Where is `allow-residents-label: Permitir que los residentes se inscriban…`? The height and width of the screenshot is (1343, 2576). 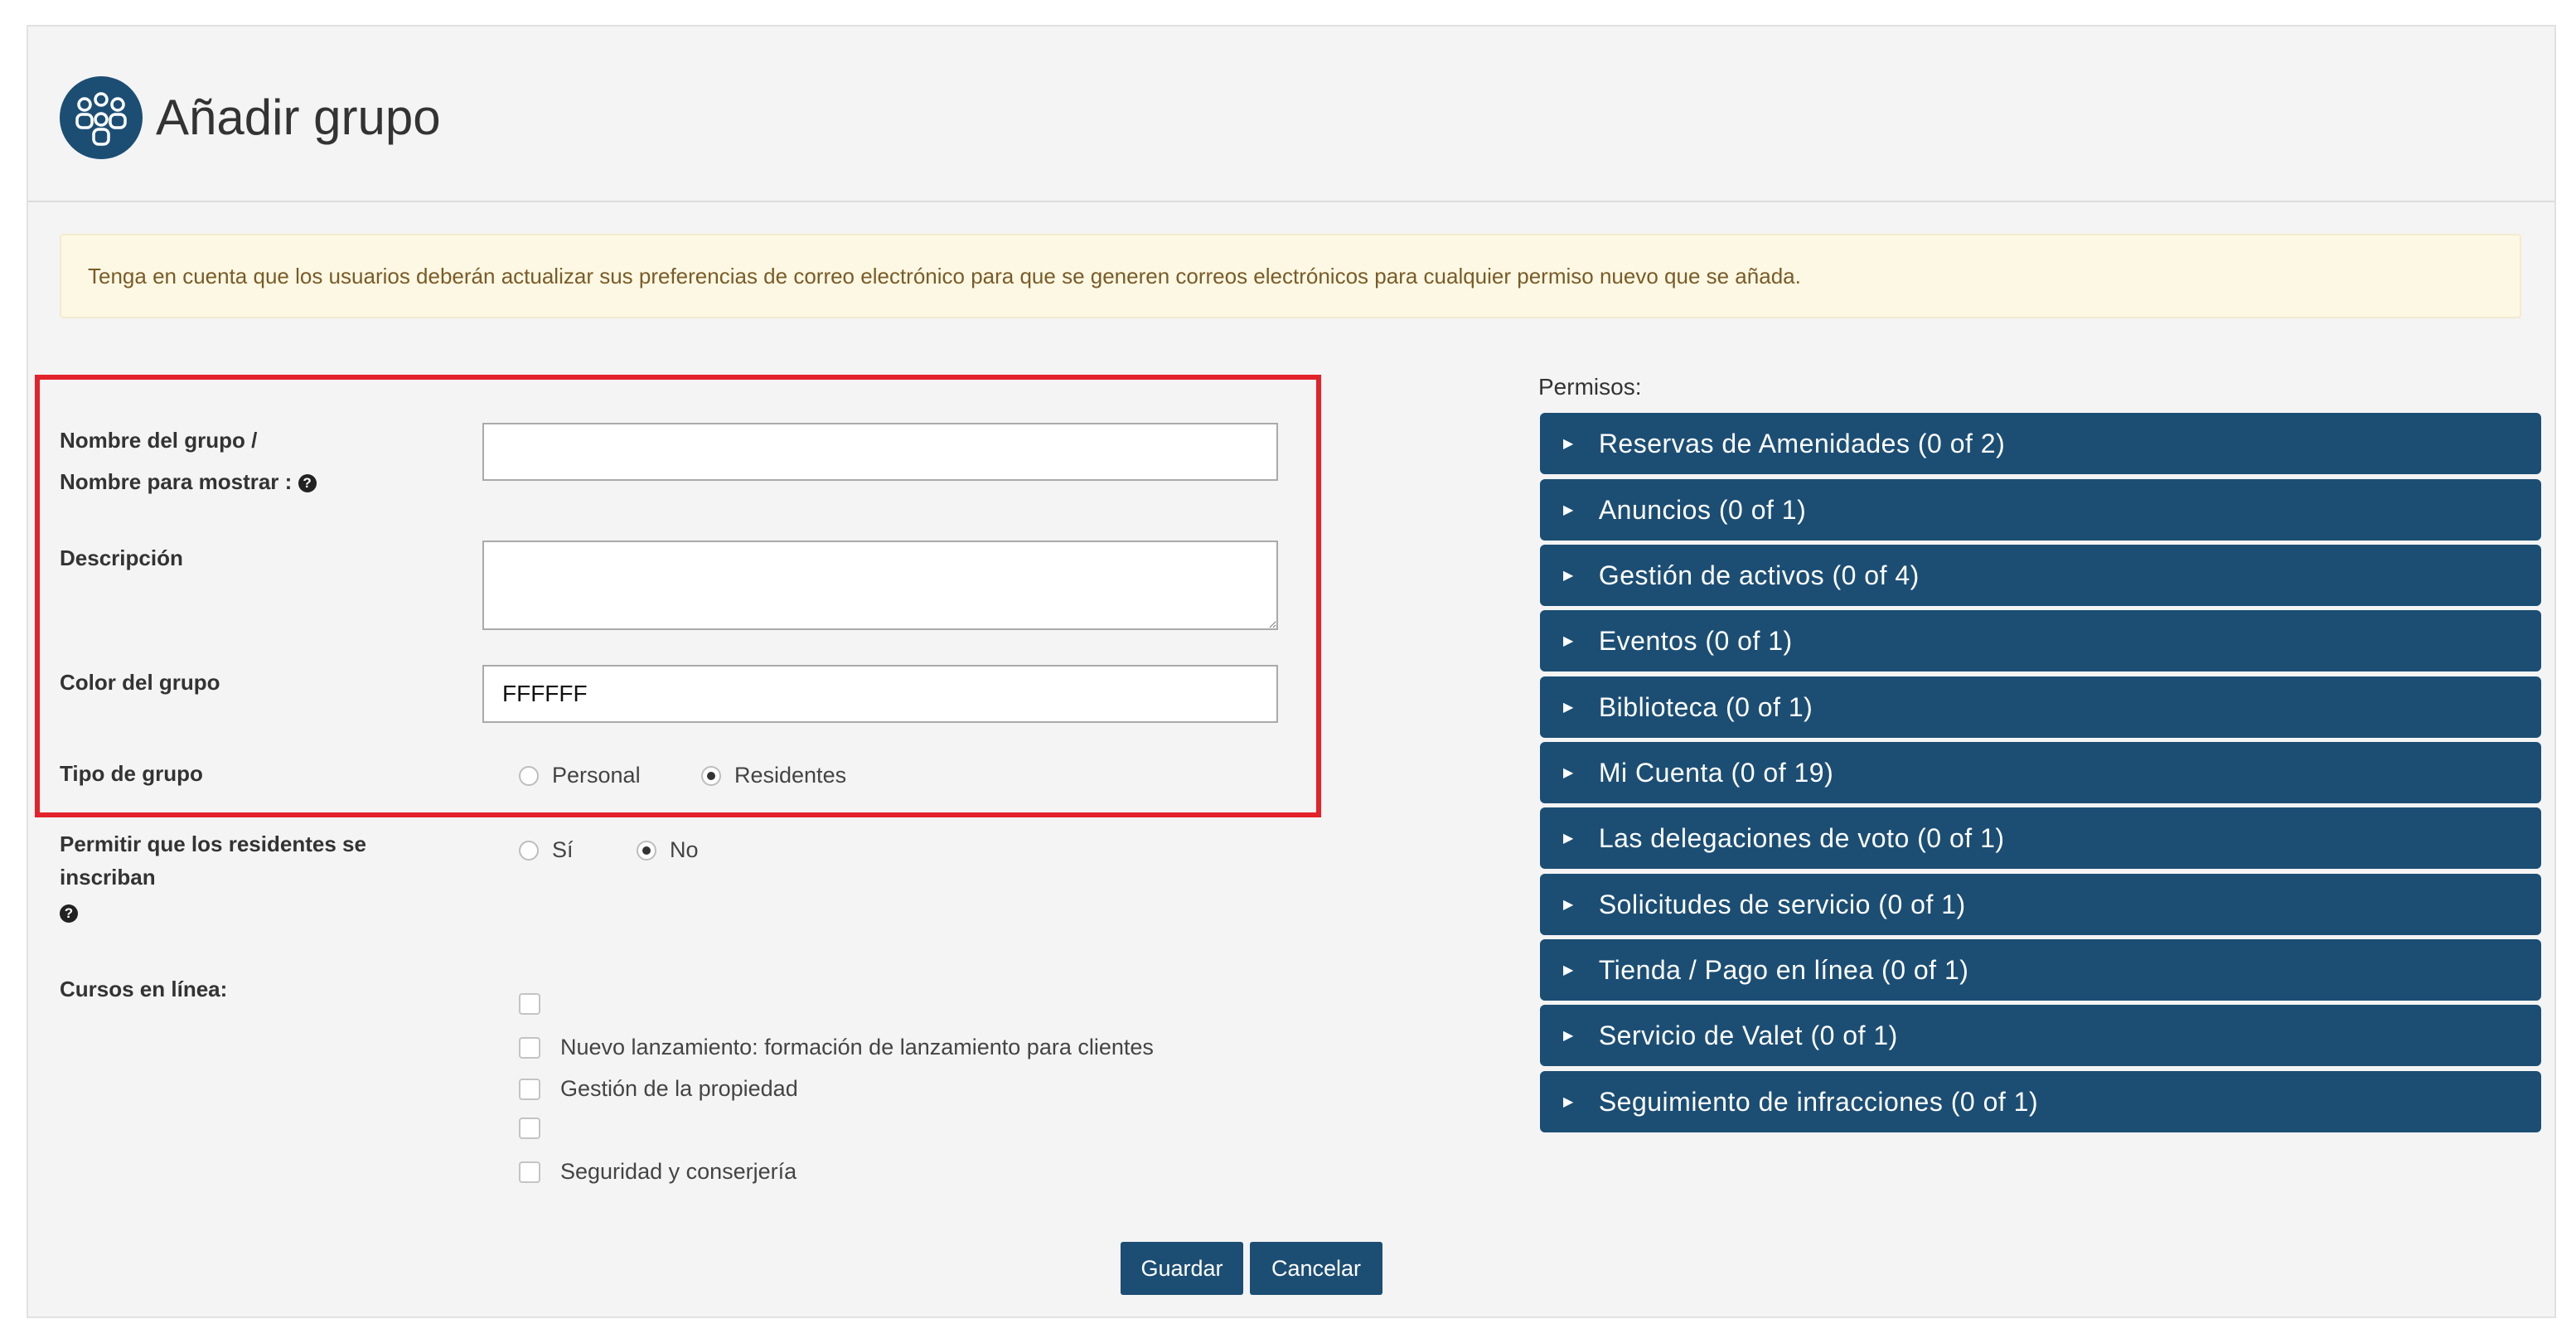 allow-residents-label: Permitir que los residentes se inscriban… is located at coordinates (213, 877).